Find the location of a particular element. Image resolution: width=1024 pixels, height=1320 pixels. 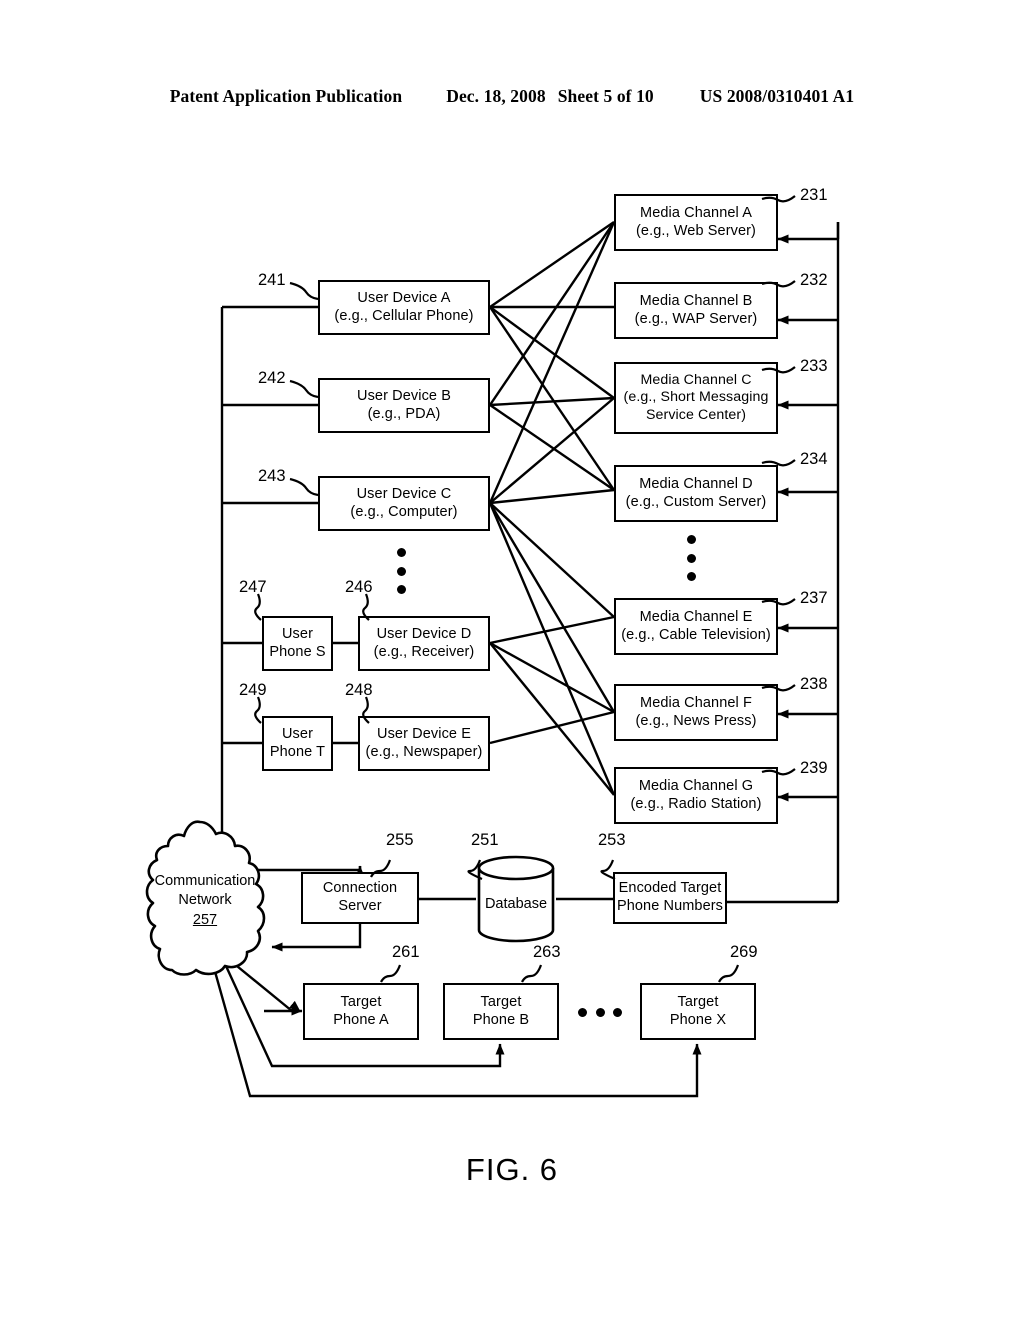

refnum-253: 253 is located at coordinates (612, 840).